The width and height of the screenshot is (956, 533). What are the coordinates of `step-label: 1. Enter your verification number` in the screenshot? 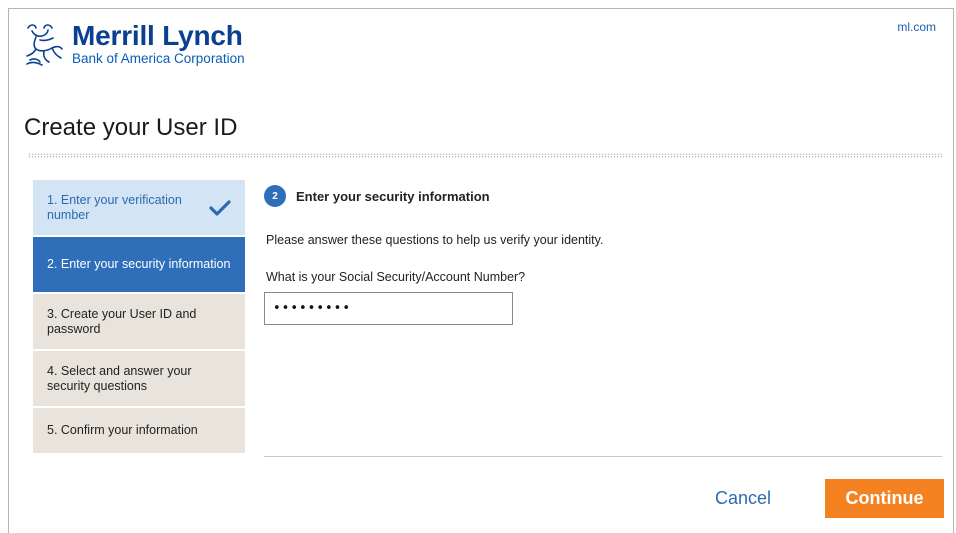 It's located at (114, 207).